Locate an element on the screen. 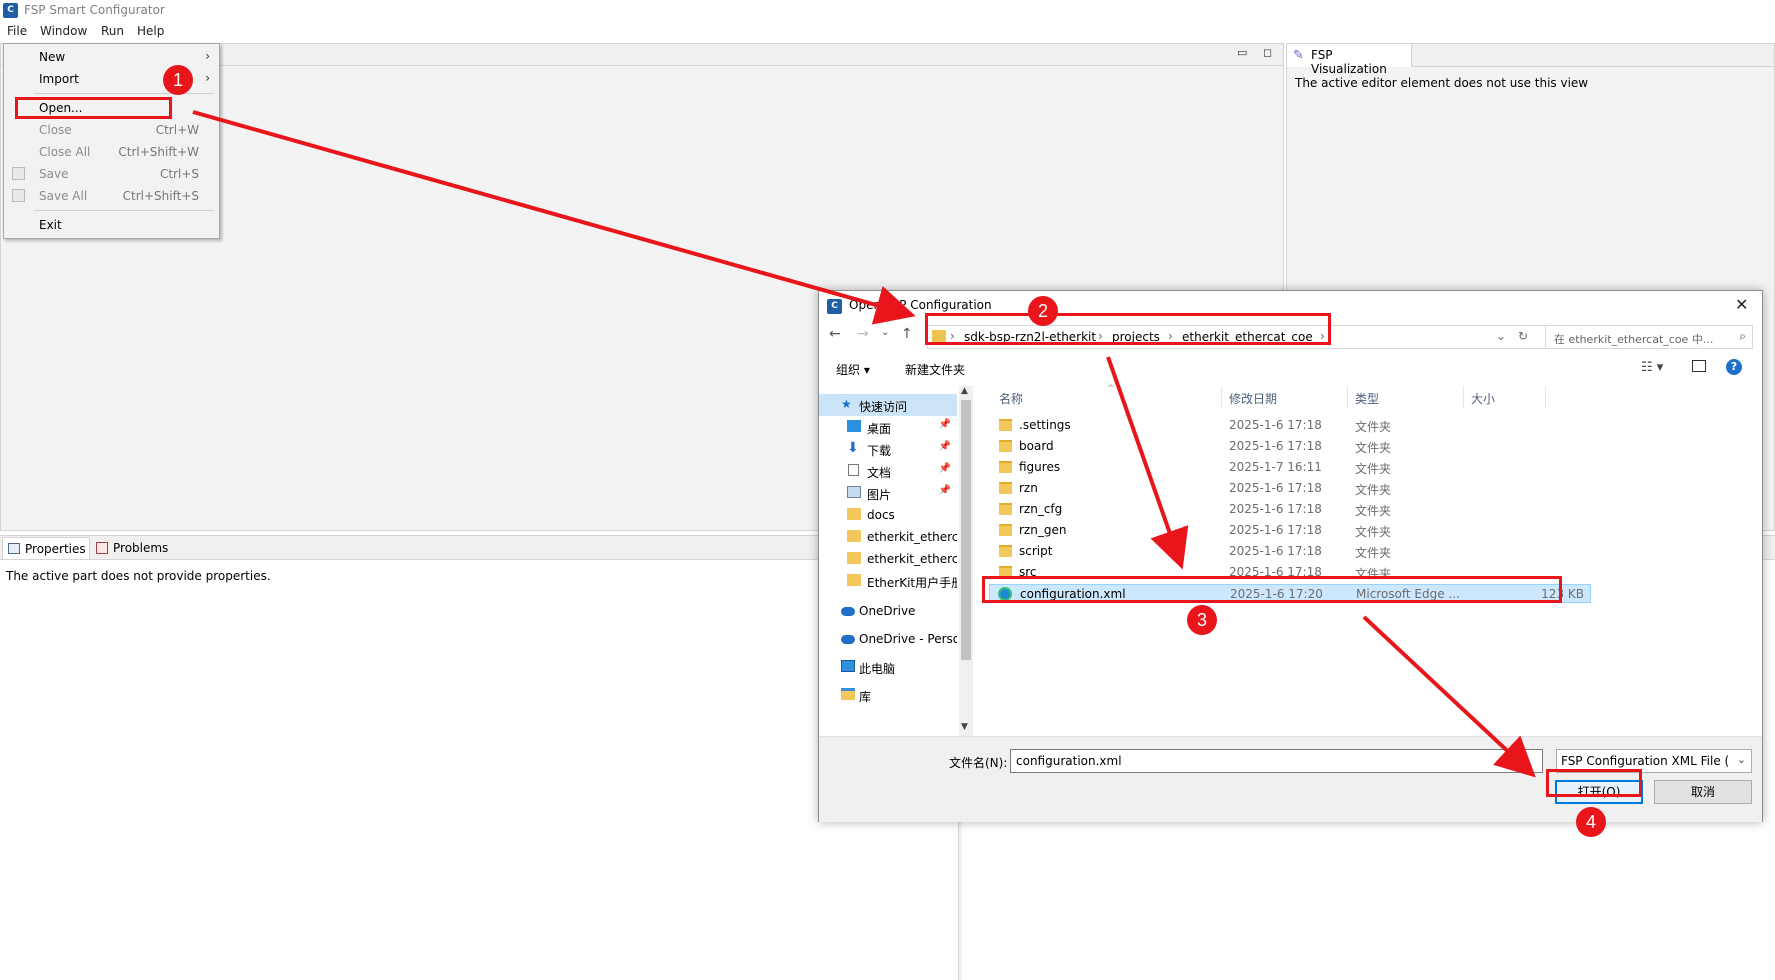 The image size is (1775, 980). file-row: rzn_cfg 2025-1-6 17:18 文件夹 is located at coordinates (1290, 509).